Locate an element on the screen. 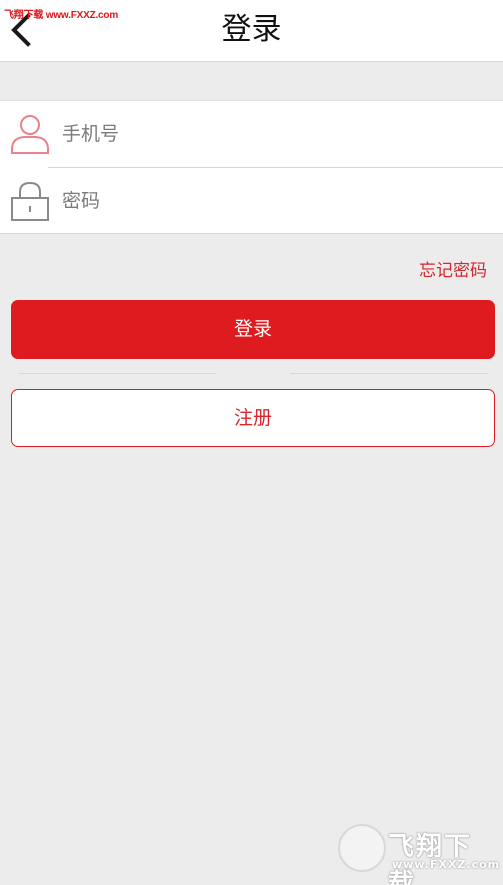 The image size is (503, 885). watermark-logo: 飞翔下载 www.FXXZ.com is located at coordinates (417, 854).